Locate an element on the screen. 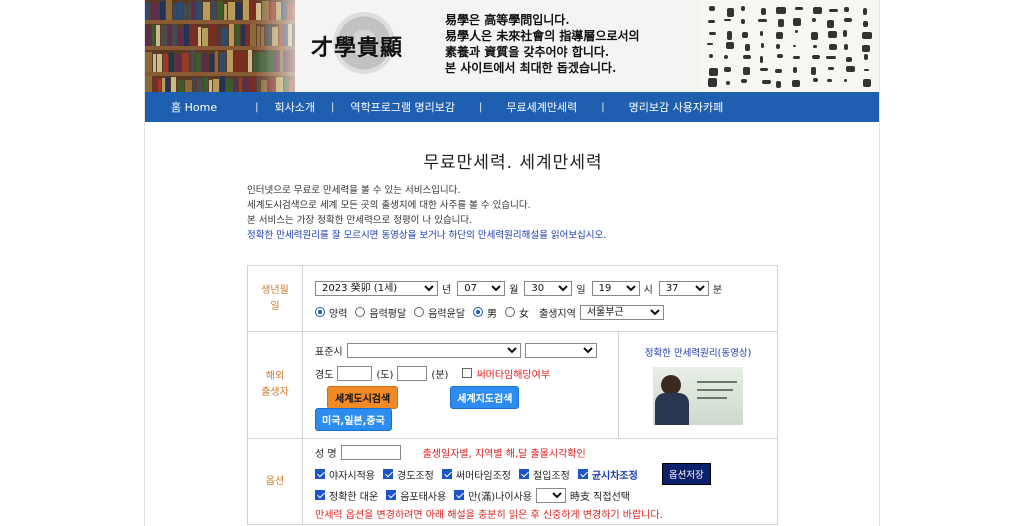 The height and width of the screenshot is (526, 1024). calligraphy-image is located at coordinates (790, 46).